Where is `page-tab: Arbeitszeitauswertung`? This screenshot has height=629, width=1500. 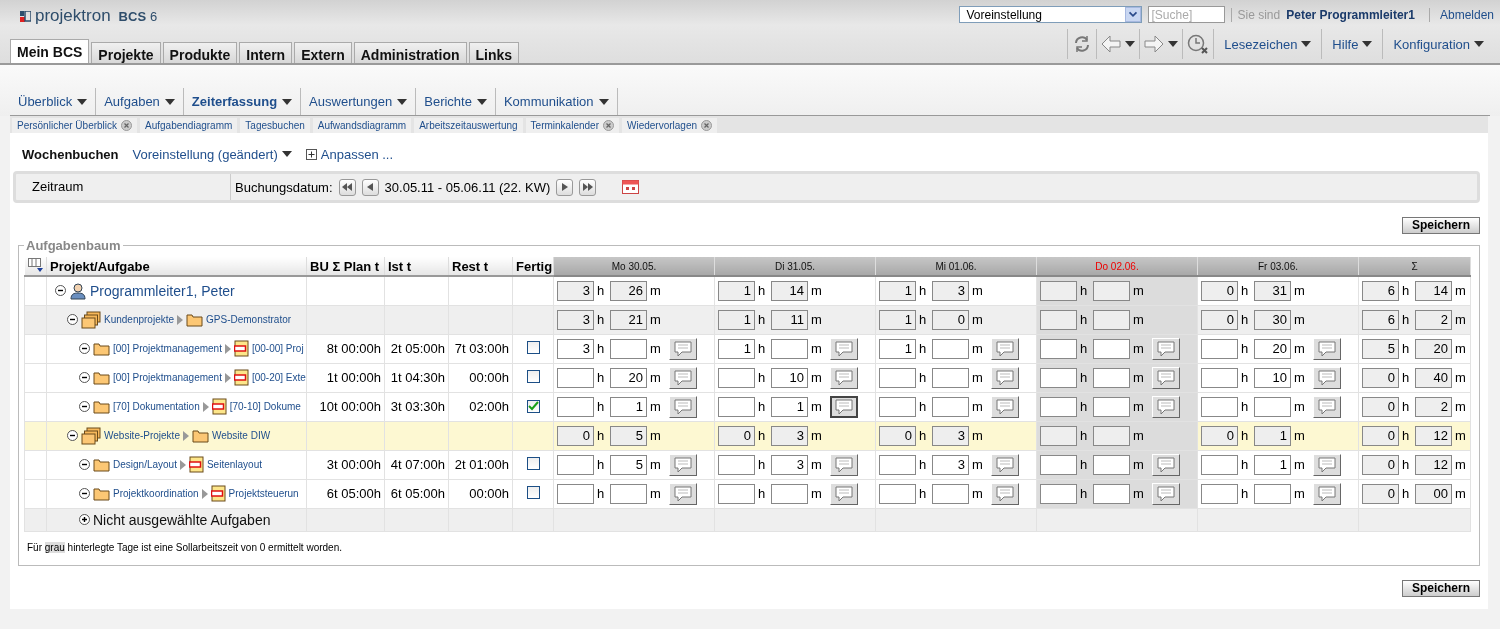
page-tab: Arbeitszeitauswertung is located at coordinates (468, 125).